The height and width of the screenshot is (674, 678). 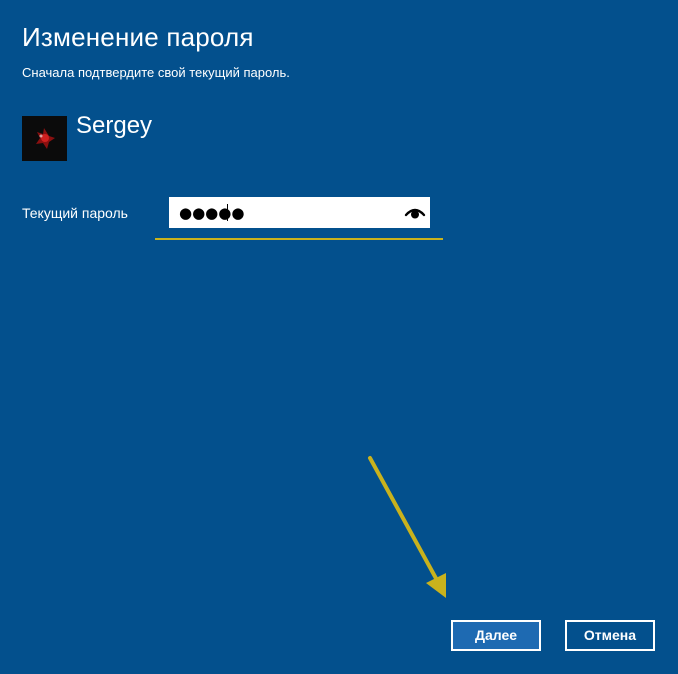 What do you see at coordinates (496, 635) in the screenshot?
I see `next-button: Далее` at bounding box center [496, 635].